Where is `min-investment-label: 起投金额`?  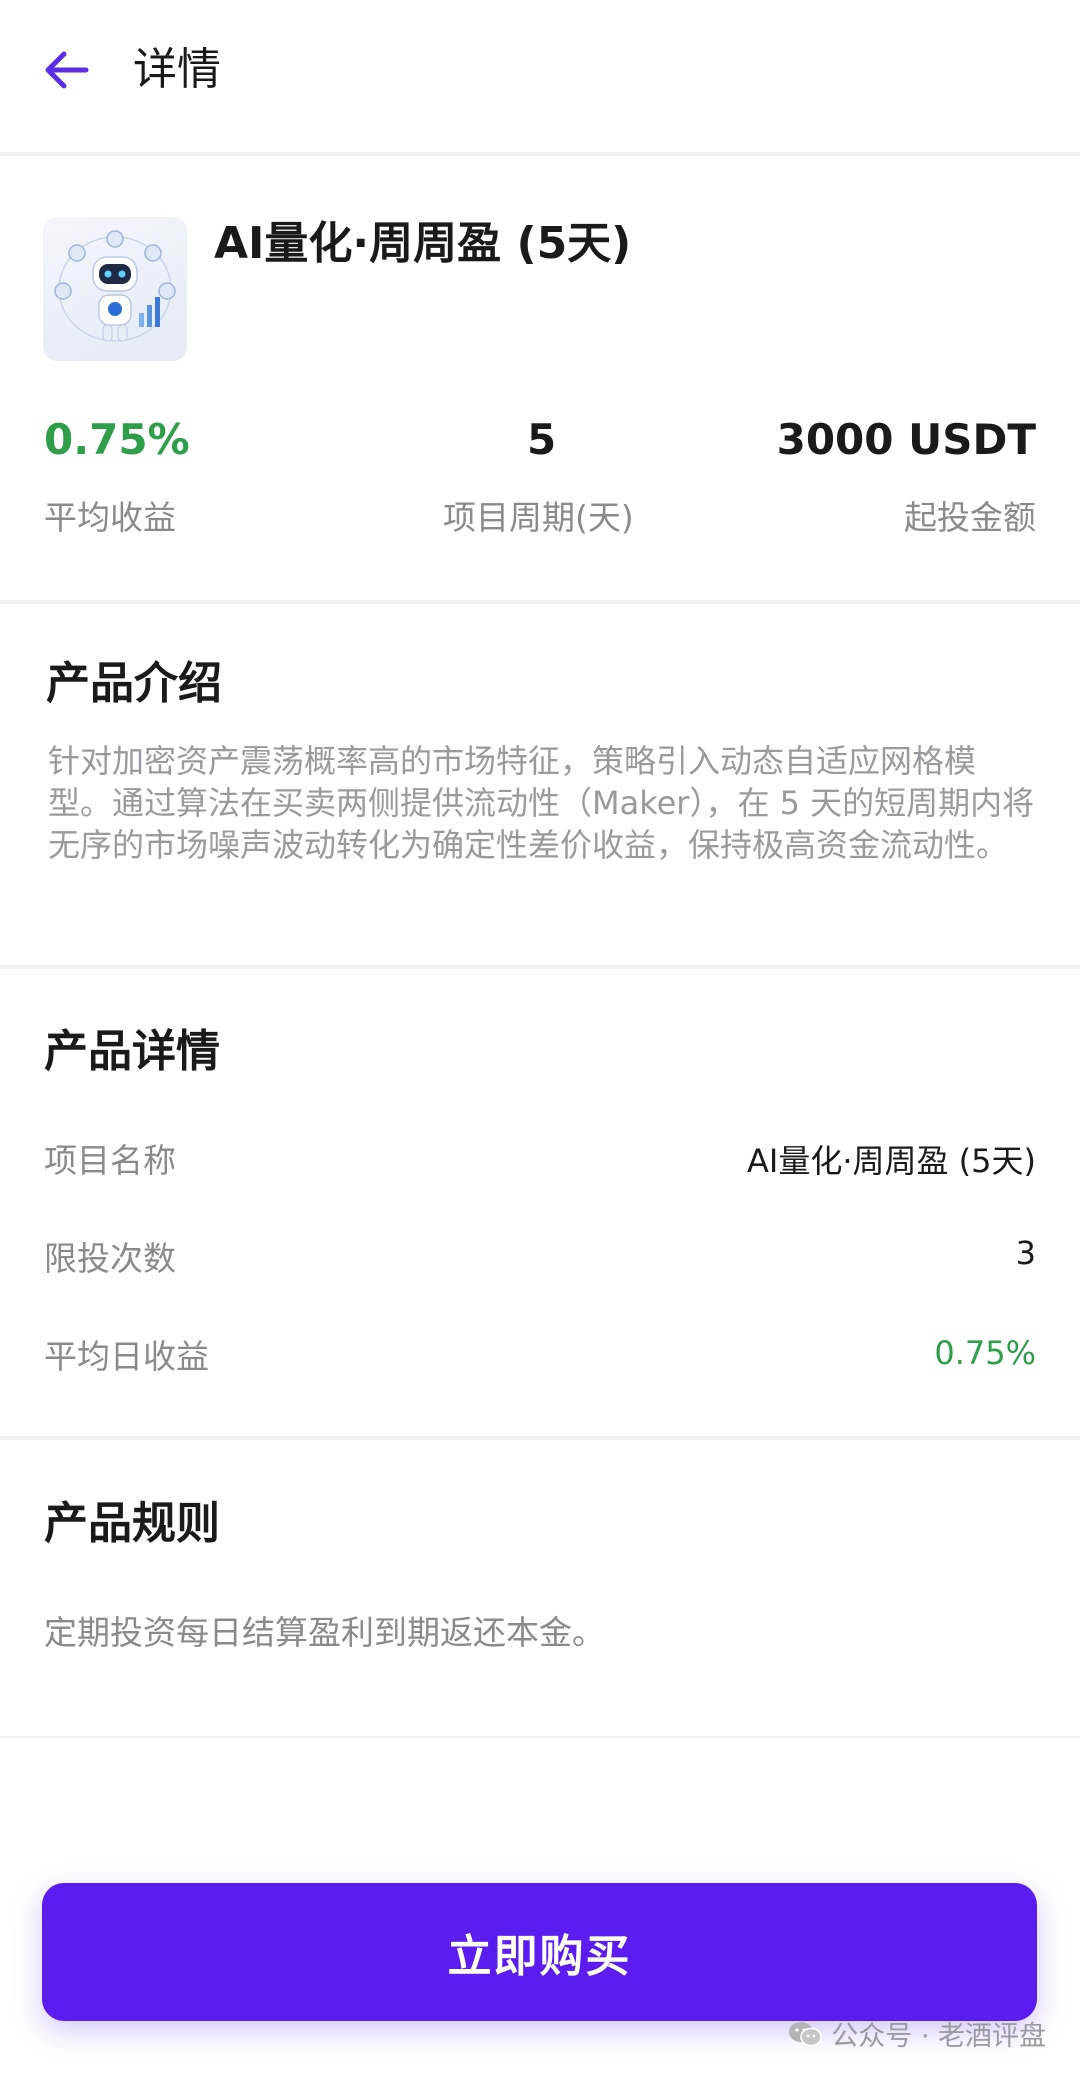 min-investment-label: 起投金额 is located at coordinates (970, 517).